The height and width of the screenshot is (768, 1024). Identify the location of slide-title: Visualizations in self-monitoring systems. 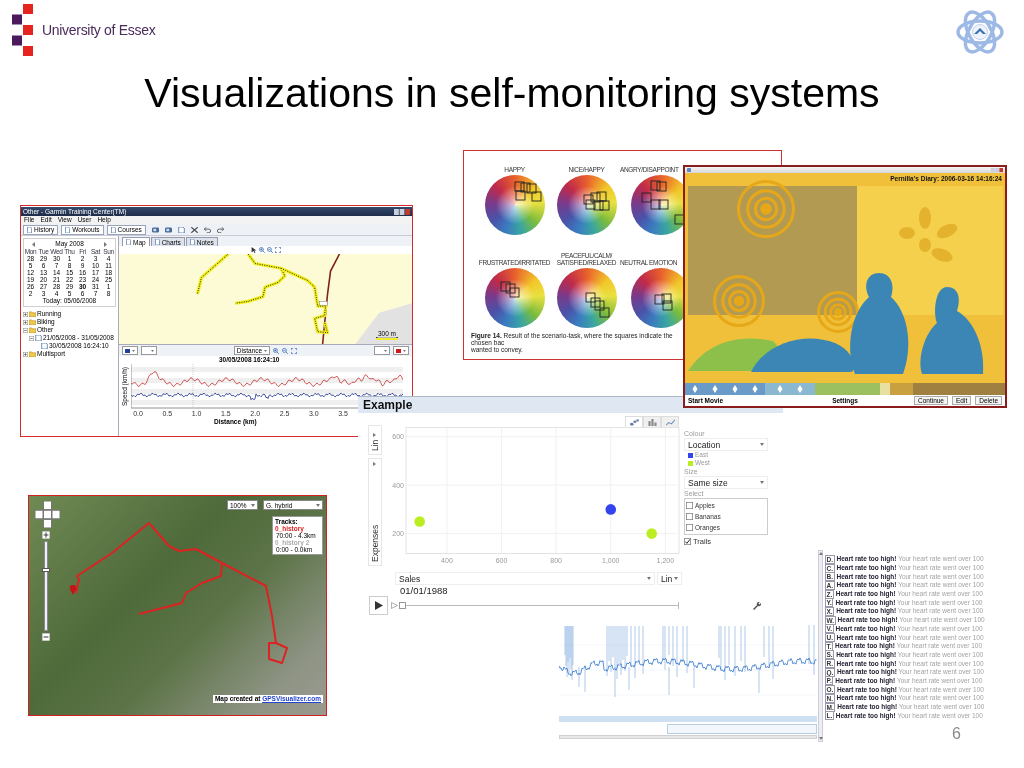
(512, 93).